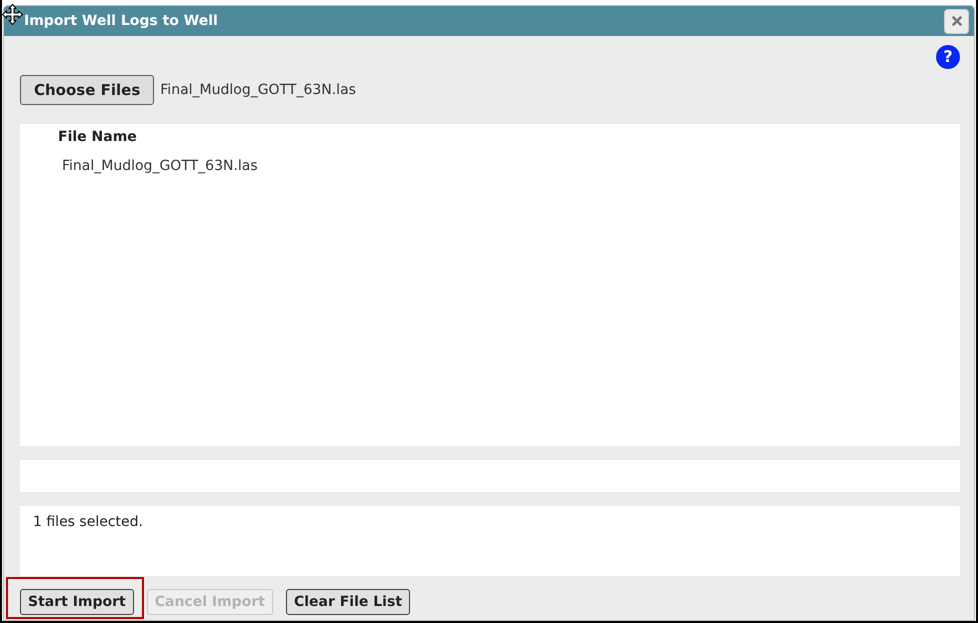  I want to click on chosen-file-name: Final_Mudlog_GOTT_63N.las, so click(258, 90).